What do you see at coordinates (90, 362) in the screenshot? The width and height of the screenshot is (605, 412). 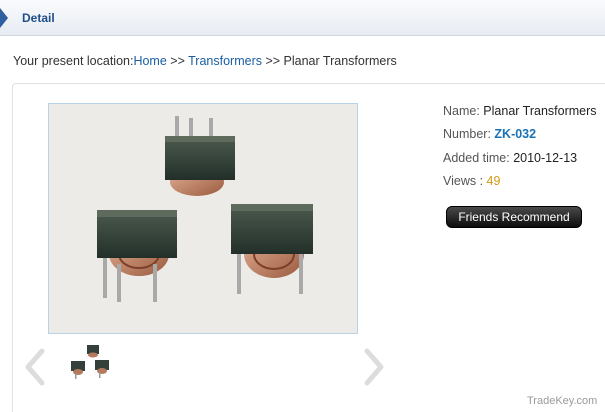 I see `product-thumbnail-icon` at bounding box center [90, 362].